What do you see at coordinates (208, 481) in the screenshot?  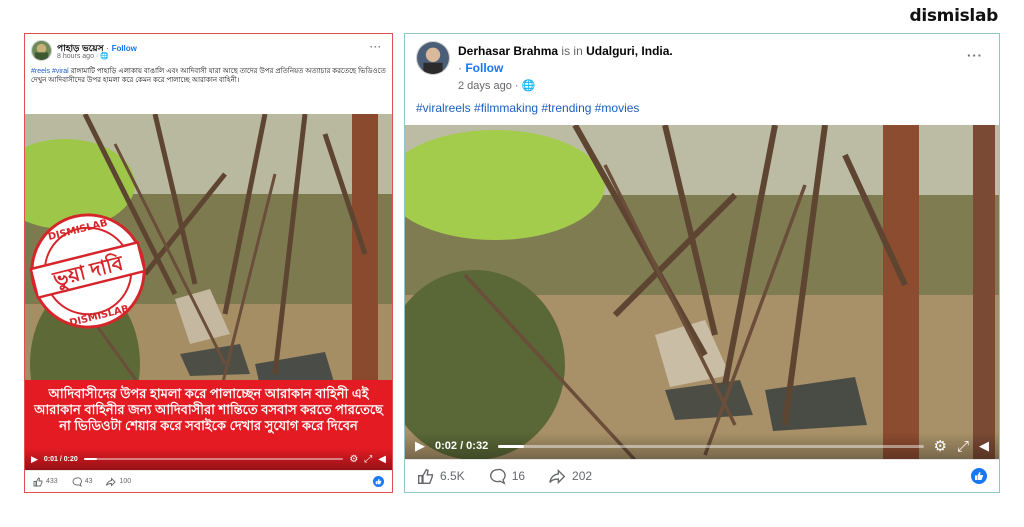 I see `post-footer: 433 43 100` at bounding box center [208, 481].